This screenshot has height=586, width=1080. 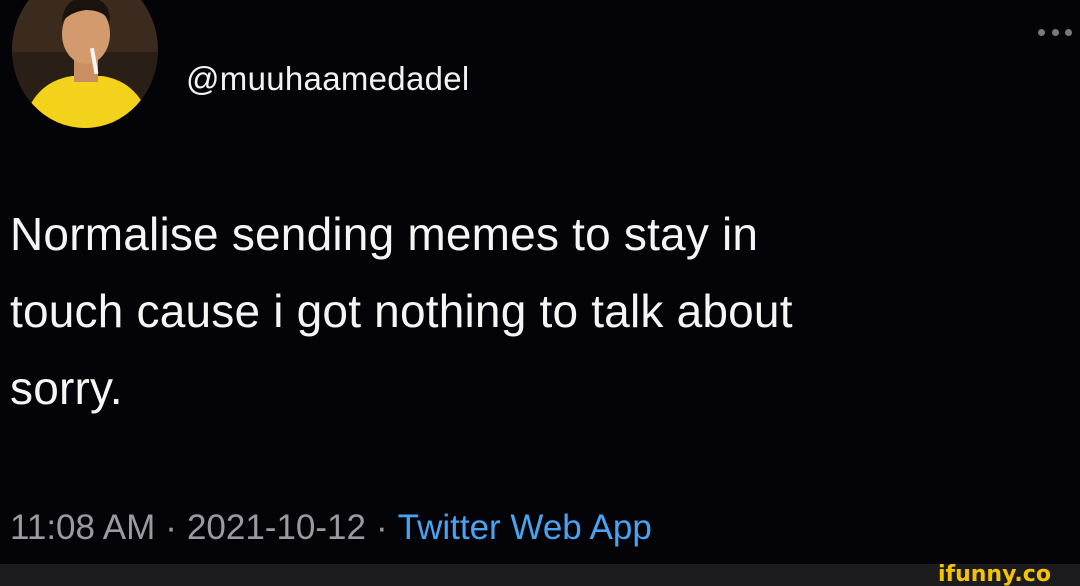 I want to click on svg-text: ifunny.co, so click(x=994, y=574).